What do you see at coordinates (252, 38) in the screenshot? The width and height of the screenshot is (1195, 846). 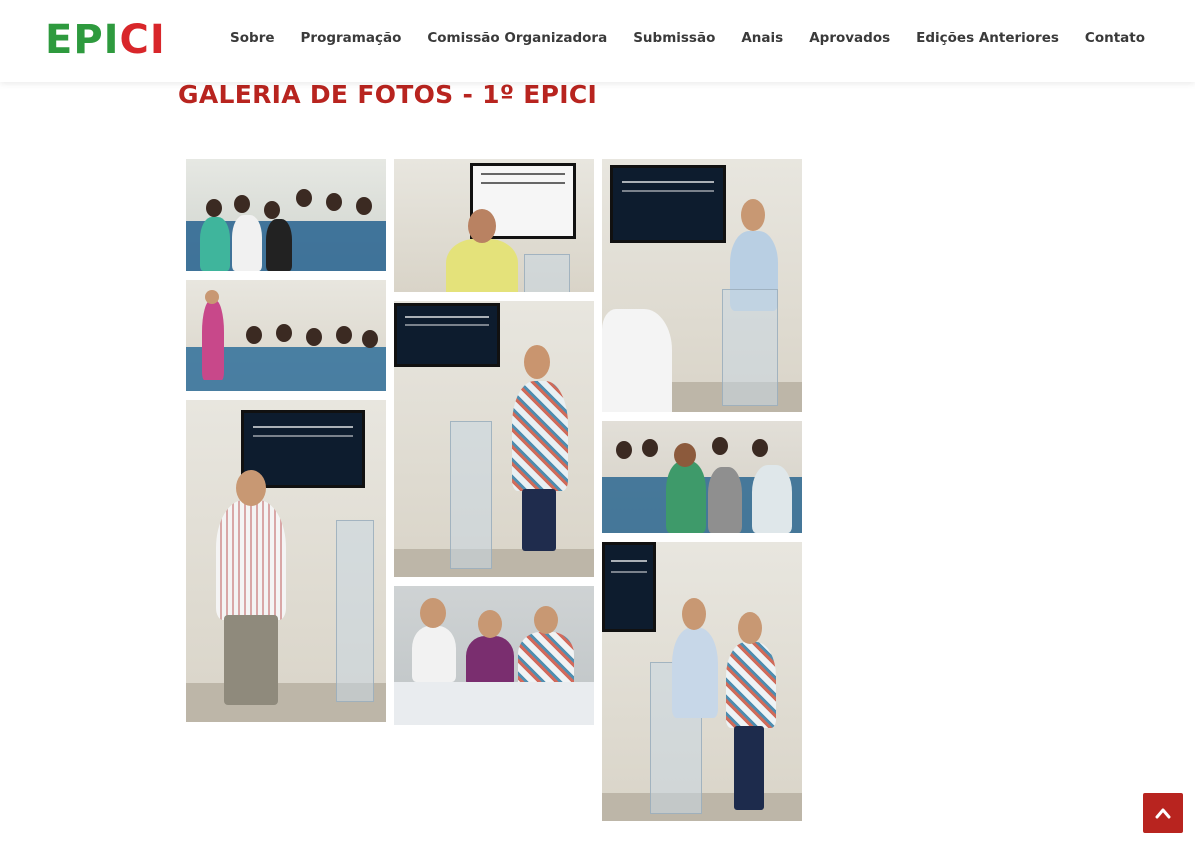 I see `nav-sobre: Sobre` at bounding box center [252, 38].